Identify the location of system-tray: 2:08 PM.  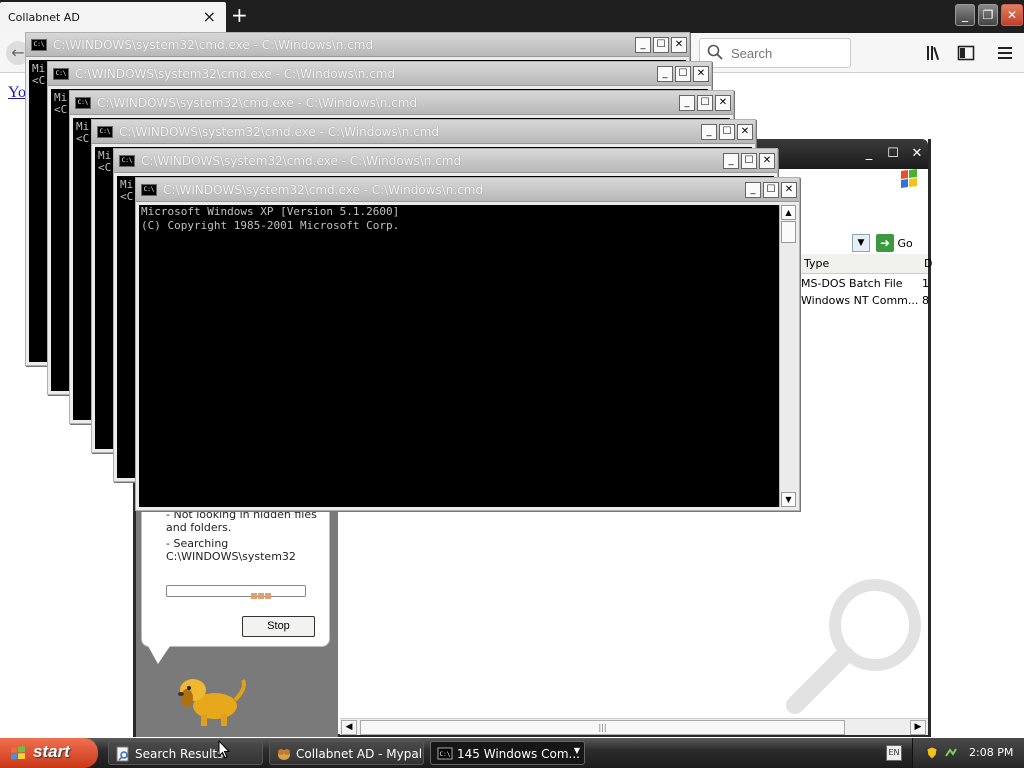
(968, 753).